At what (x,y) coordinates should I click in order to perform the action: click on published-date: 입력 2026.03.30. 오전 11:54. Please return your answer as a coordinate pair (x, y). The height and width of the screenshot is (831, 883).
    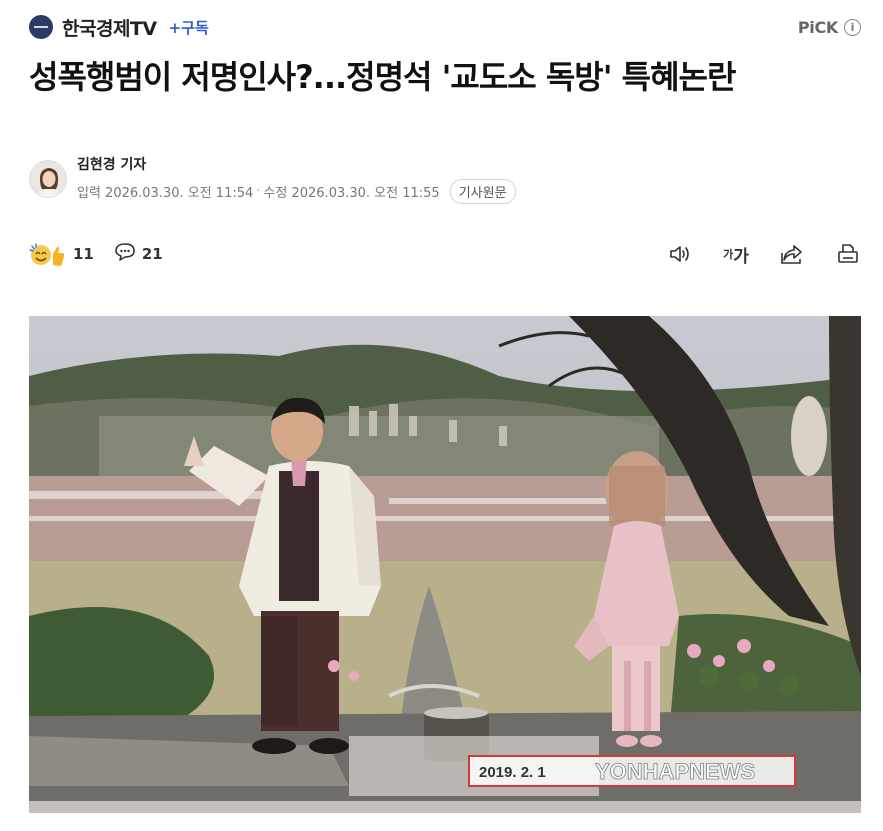
    Looking at the image, I should click on (165, 193).